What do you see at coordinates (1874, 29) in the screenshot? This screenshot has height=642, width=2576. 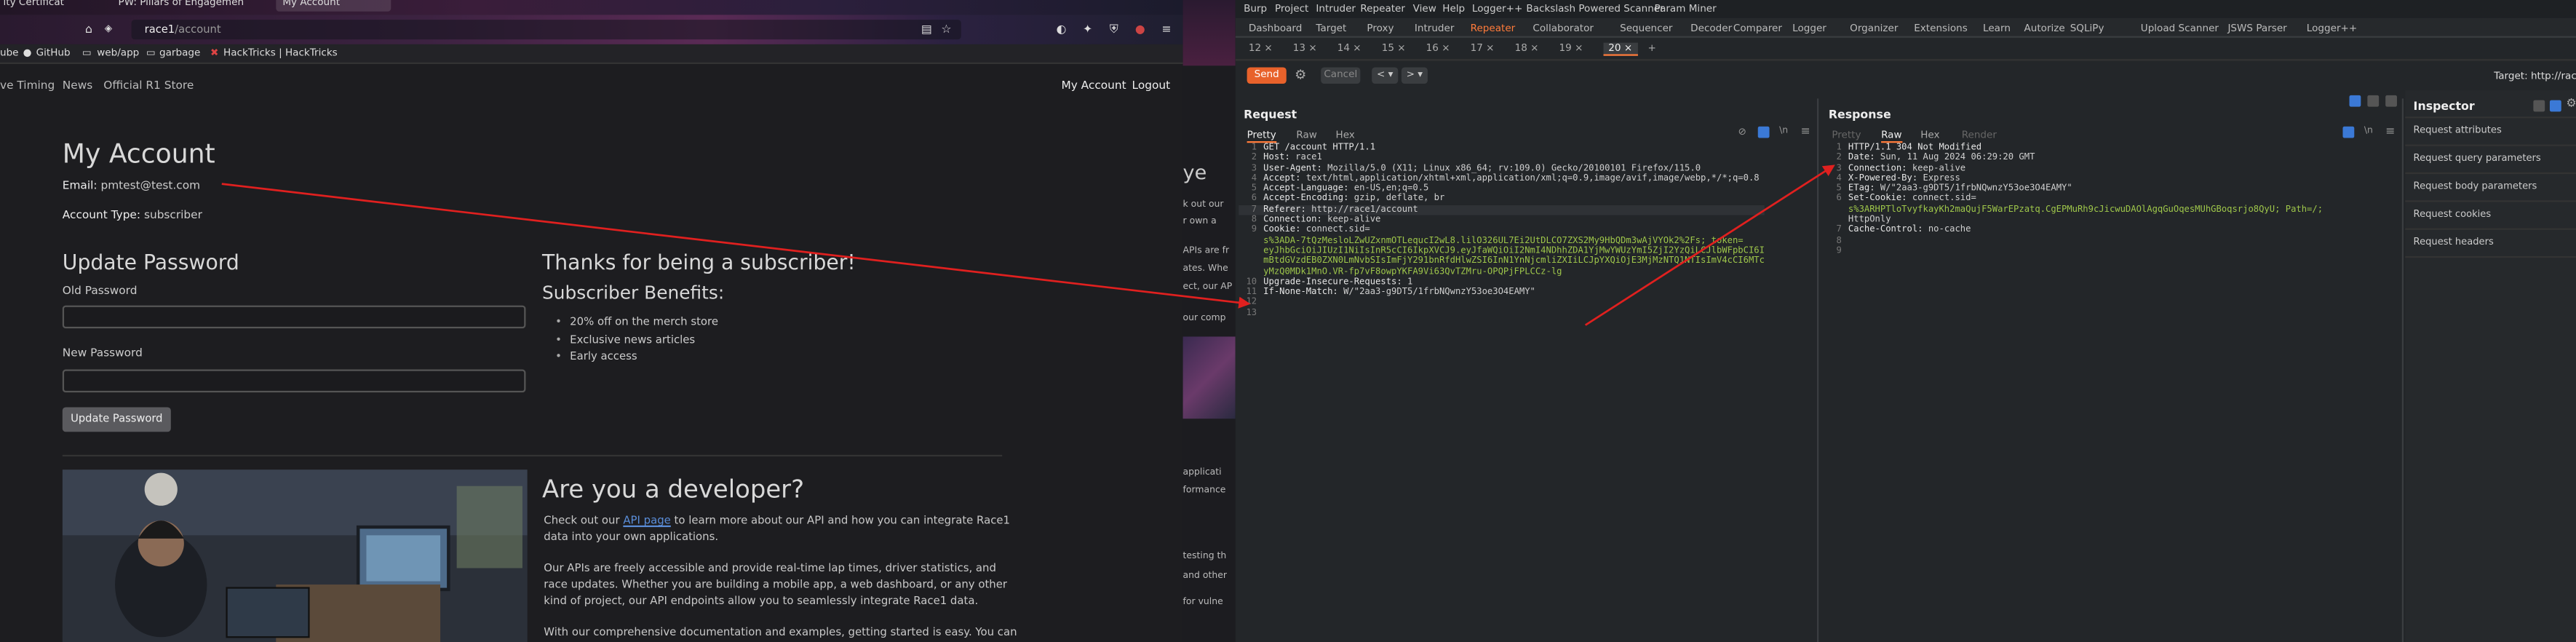 I see `tool-tab: Organizer` at bounding box center [1874, 29].